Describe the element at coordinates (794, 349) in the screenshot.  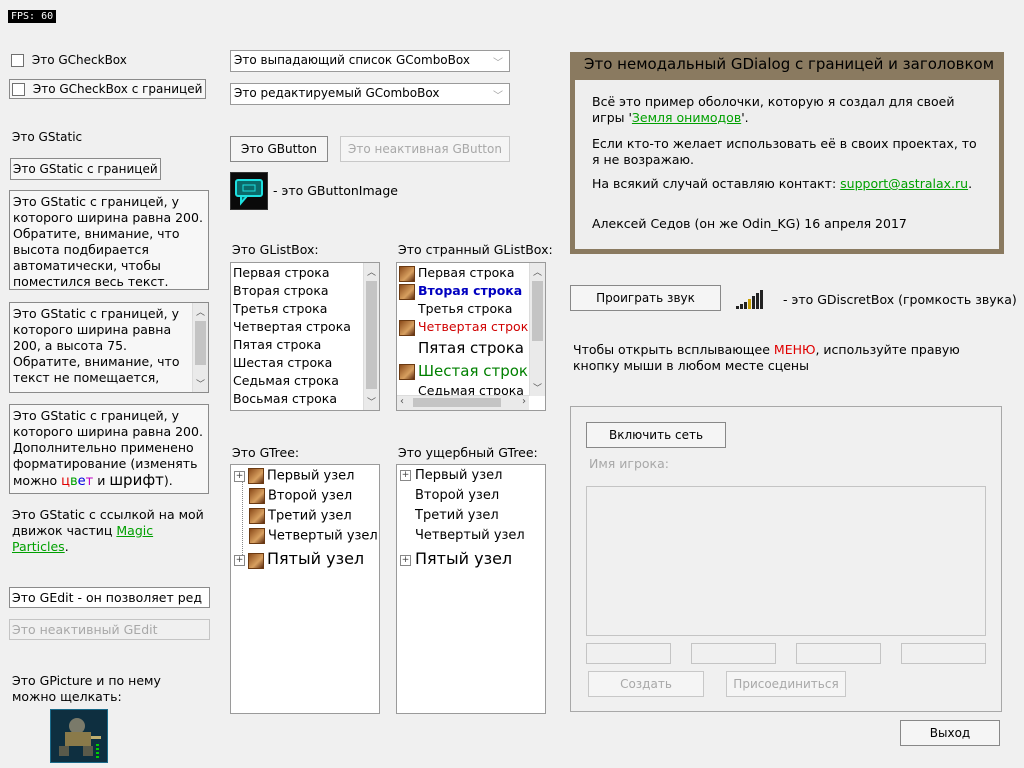
I see `menu-word: МЕНЮ` at that location.